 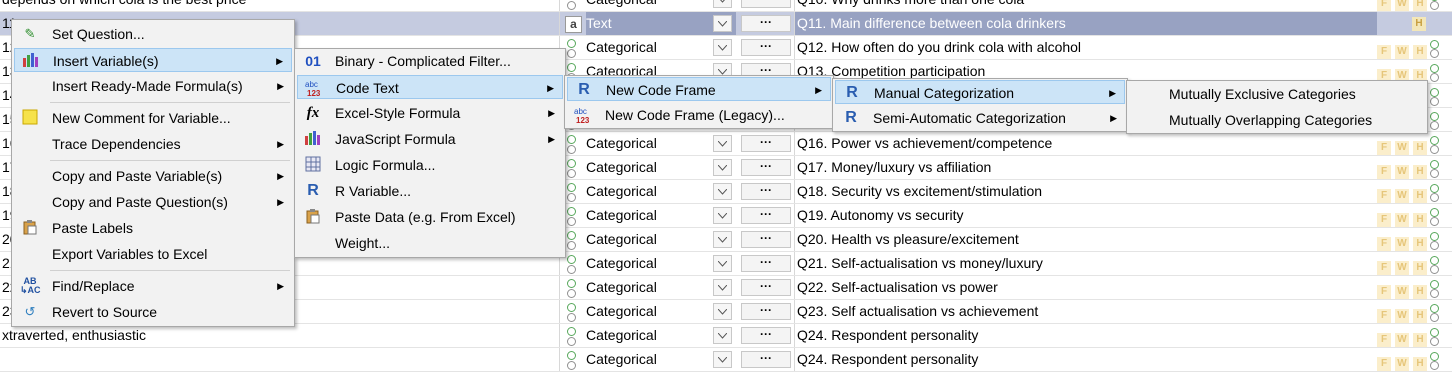 I want to click on menu-item-mutually-exclusive: Mutually Exclusive Categories, so click(x=1277, y=94).